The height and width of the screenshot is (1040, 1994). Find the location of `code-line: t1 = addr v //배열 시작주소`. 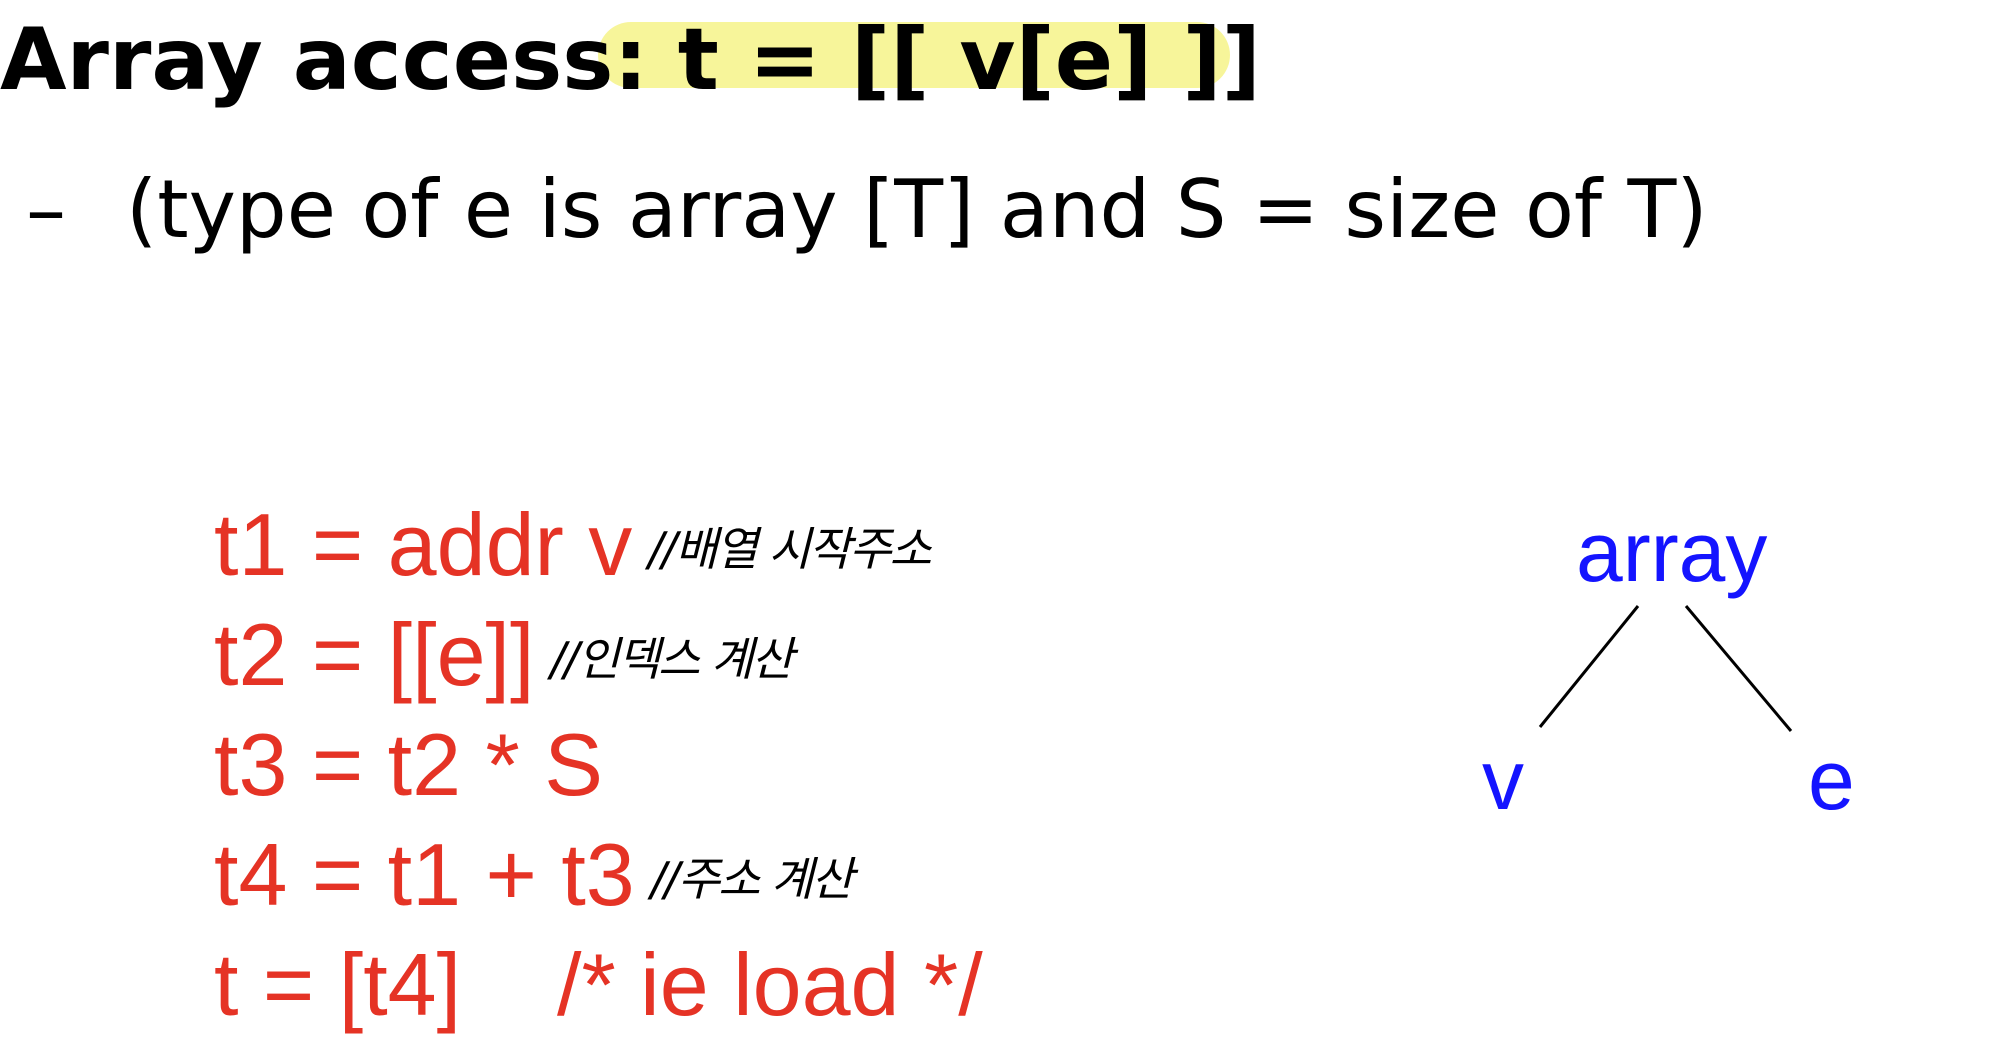

code-line: t1 = addr v //배열 시작주소 is located at coordinates (598, 545).